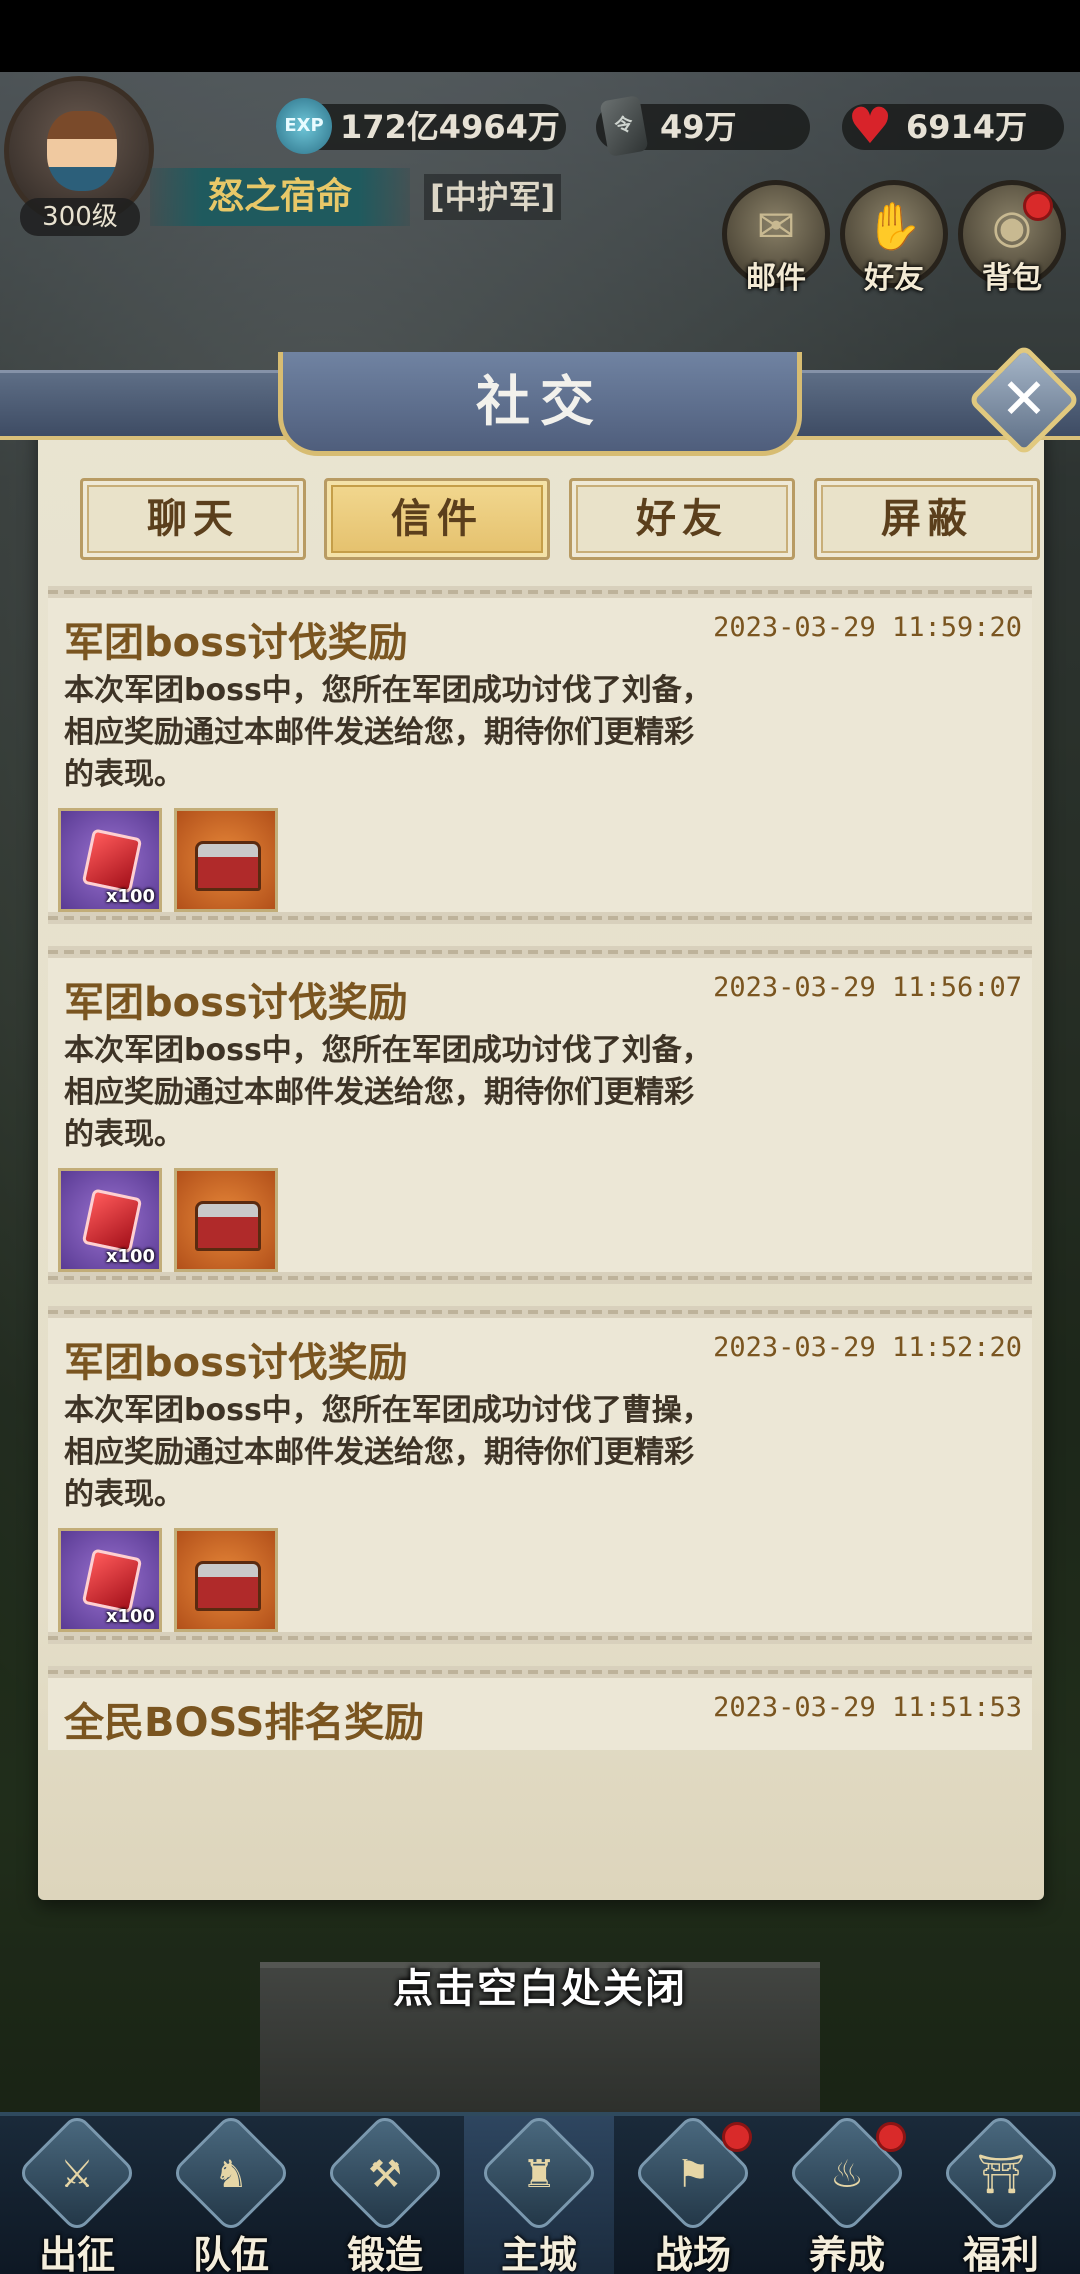 This screenshot has height=2274, width=1080. What do you see at coordinates (1024, 399) in the screenshot?
I see `close-icon: ✕` at bounding box center [1024, 399].